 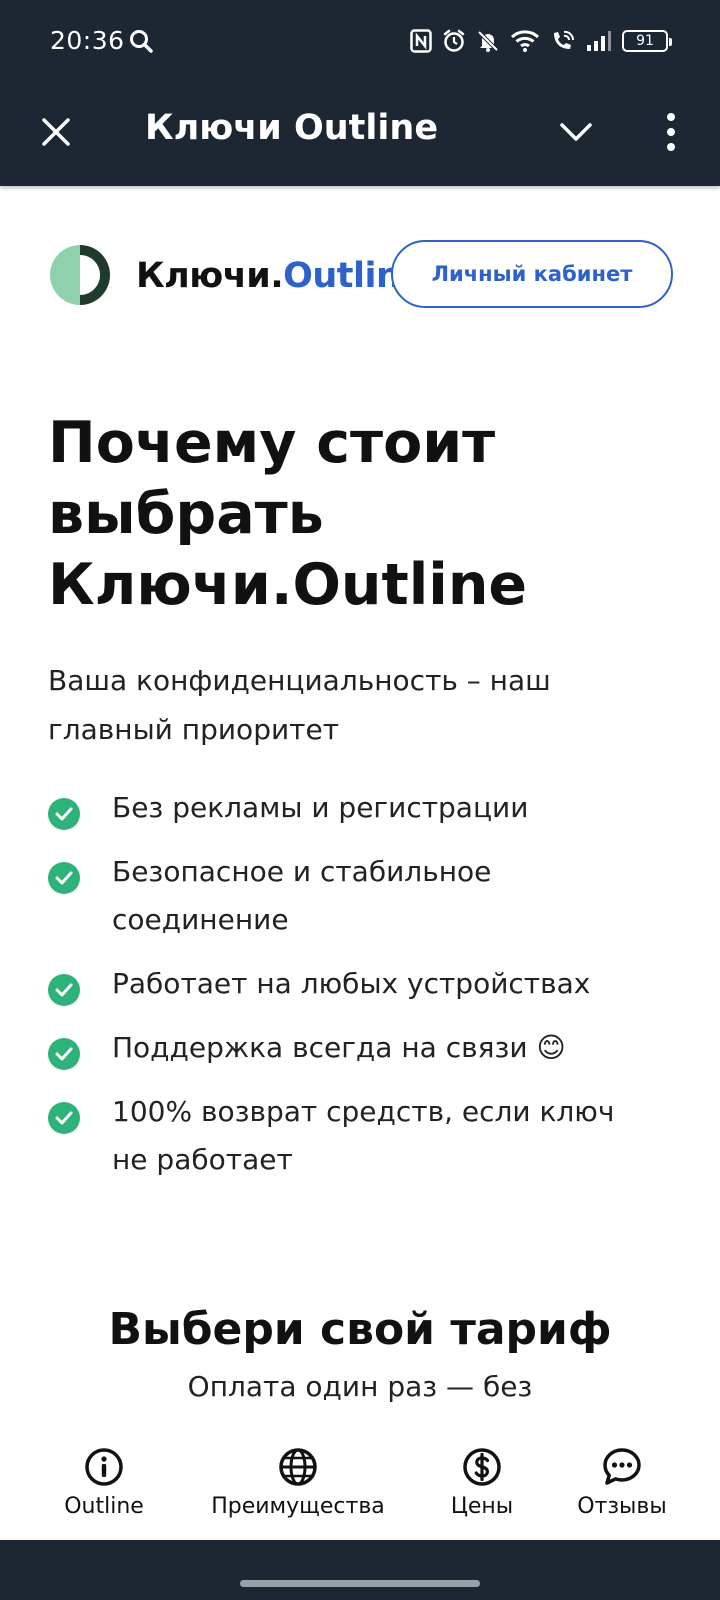 I want to click on hero-title-line: Ключи.Outline, so click(x=288, y=585).